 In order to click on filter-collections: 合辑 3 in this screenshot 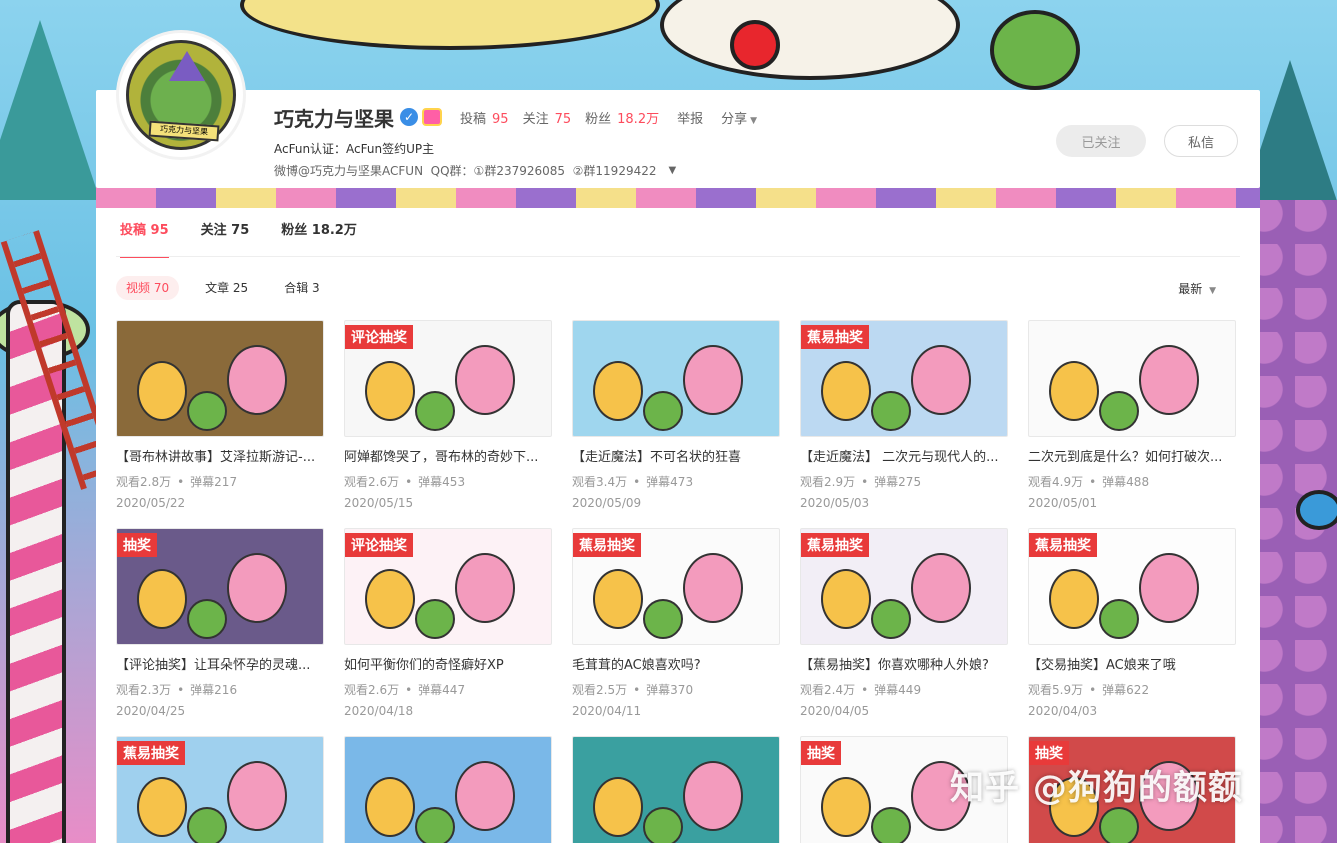, I will do `click(301, 288)`.